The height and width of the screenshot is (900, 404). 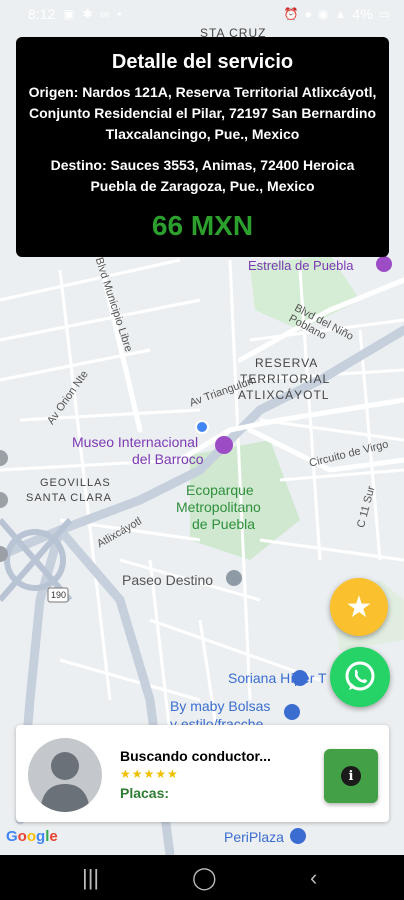 I want to click on map-label-soriana: Soriana Híper T, so click(x=277, y=678).